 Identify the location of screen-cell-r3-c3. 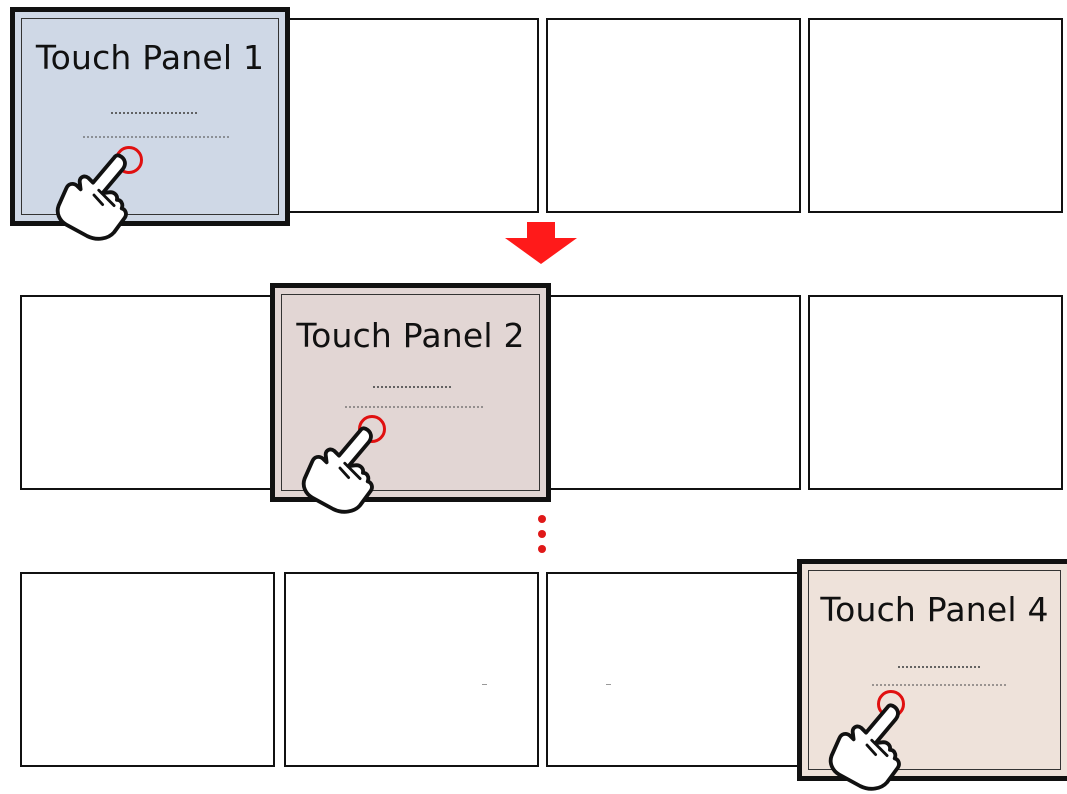
(673, 669).